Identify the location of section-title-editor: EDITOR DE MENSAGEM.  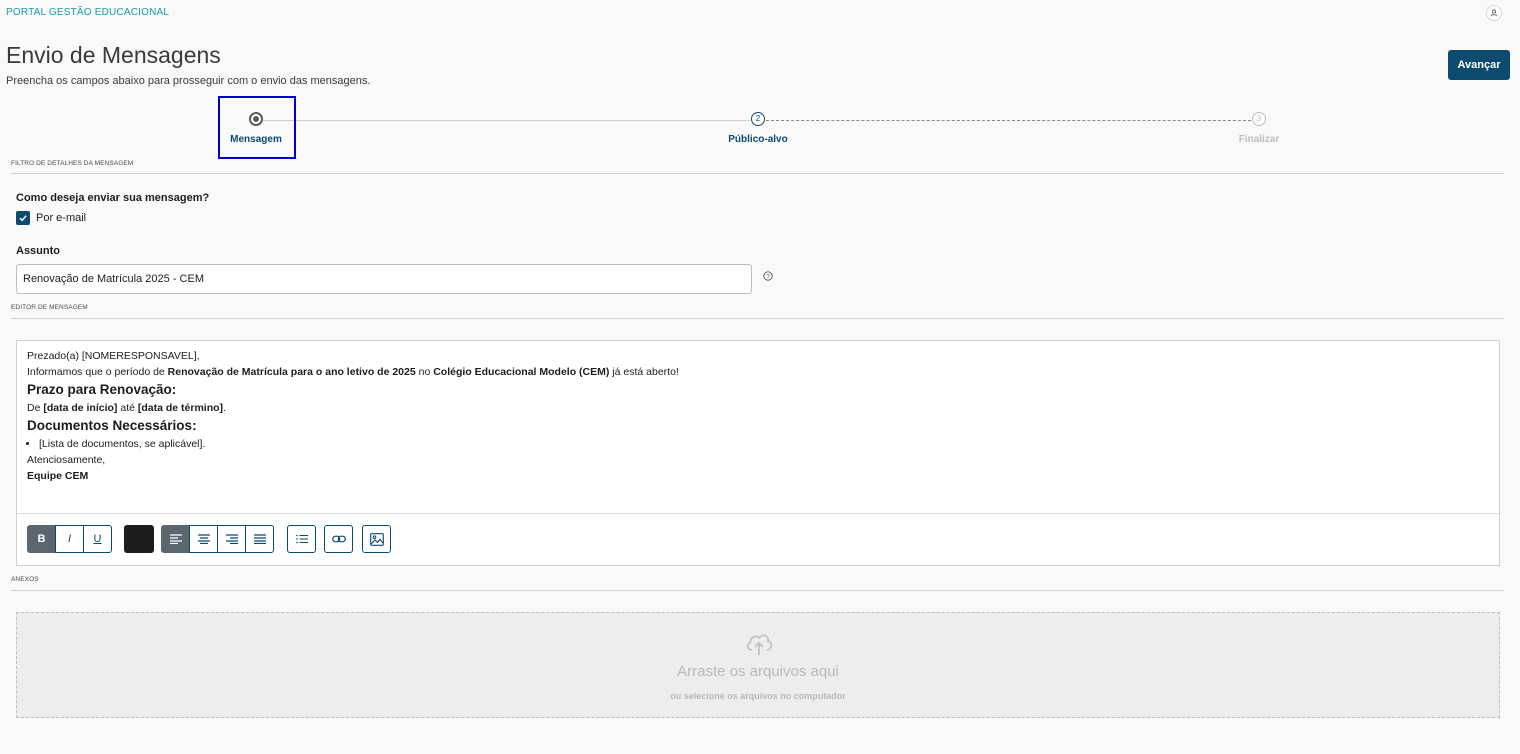
(49, 307).